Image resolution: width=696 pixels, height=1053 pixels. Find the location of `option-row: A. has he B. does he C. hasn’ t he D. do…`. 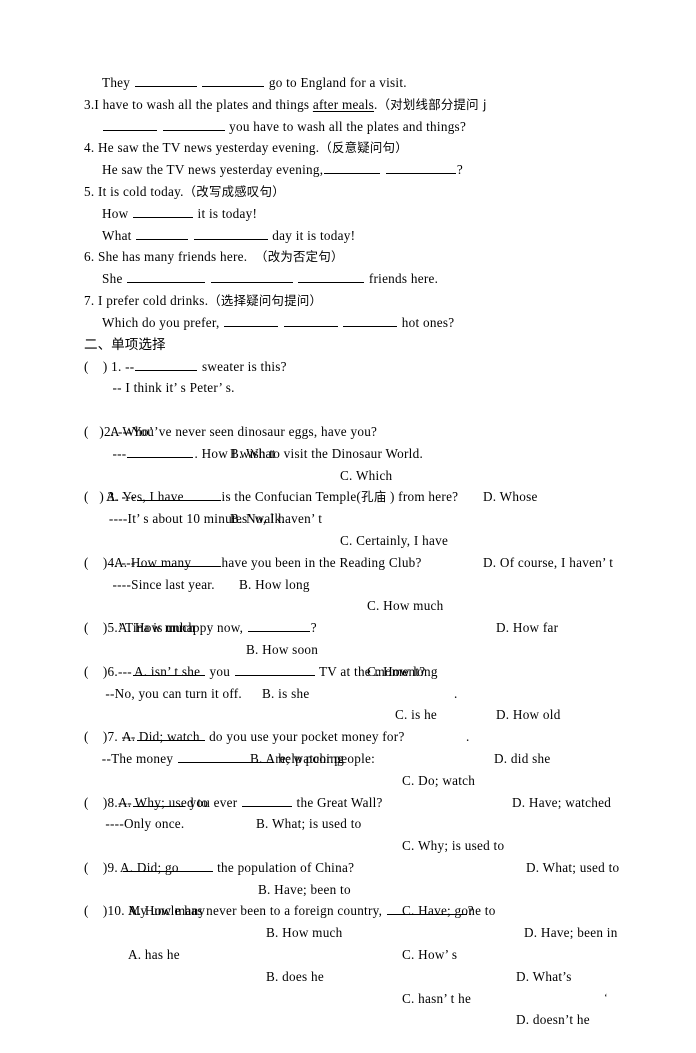

option-row: A. has he B. does he C. hasn’ t he D. do… is located at coordinates (367, 974).